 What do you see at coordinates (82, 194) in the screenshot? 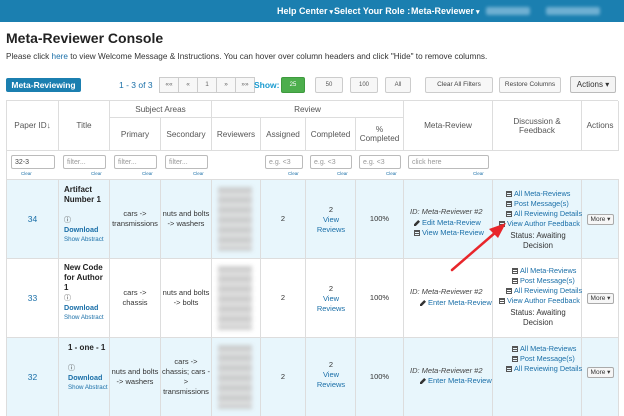
I see `paper-title: Artifact Number 1` at bounding box center [82, 194].